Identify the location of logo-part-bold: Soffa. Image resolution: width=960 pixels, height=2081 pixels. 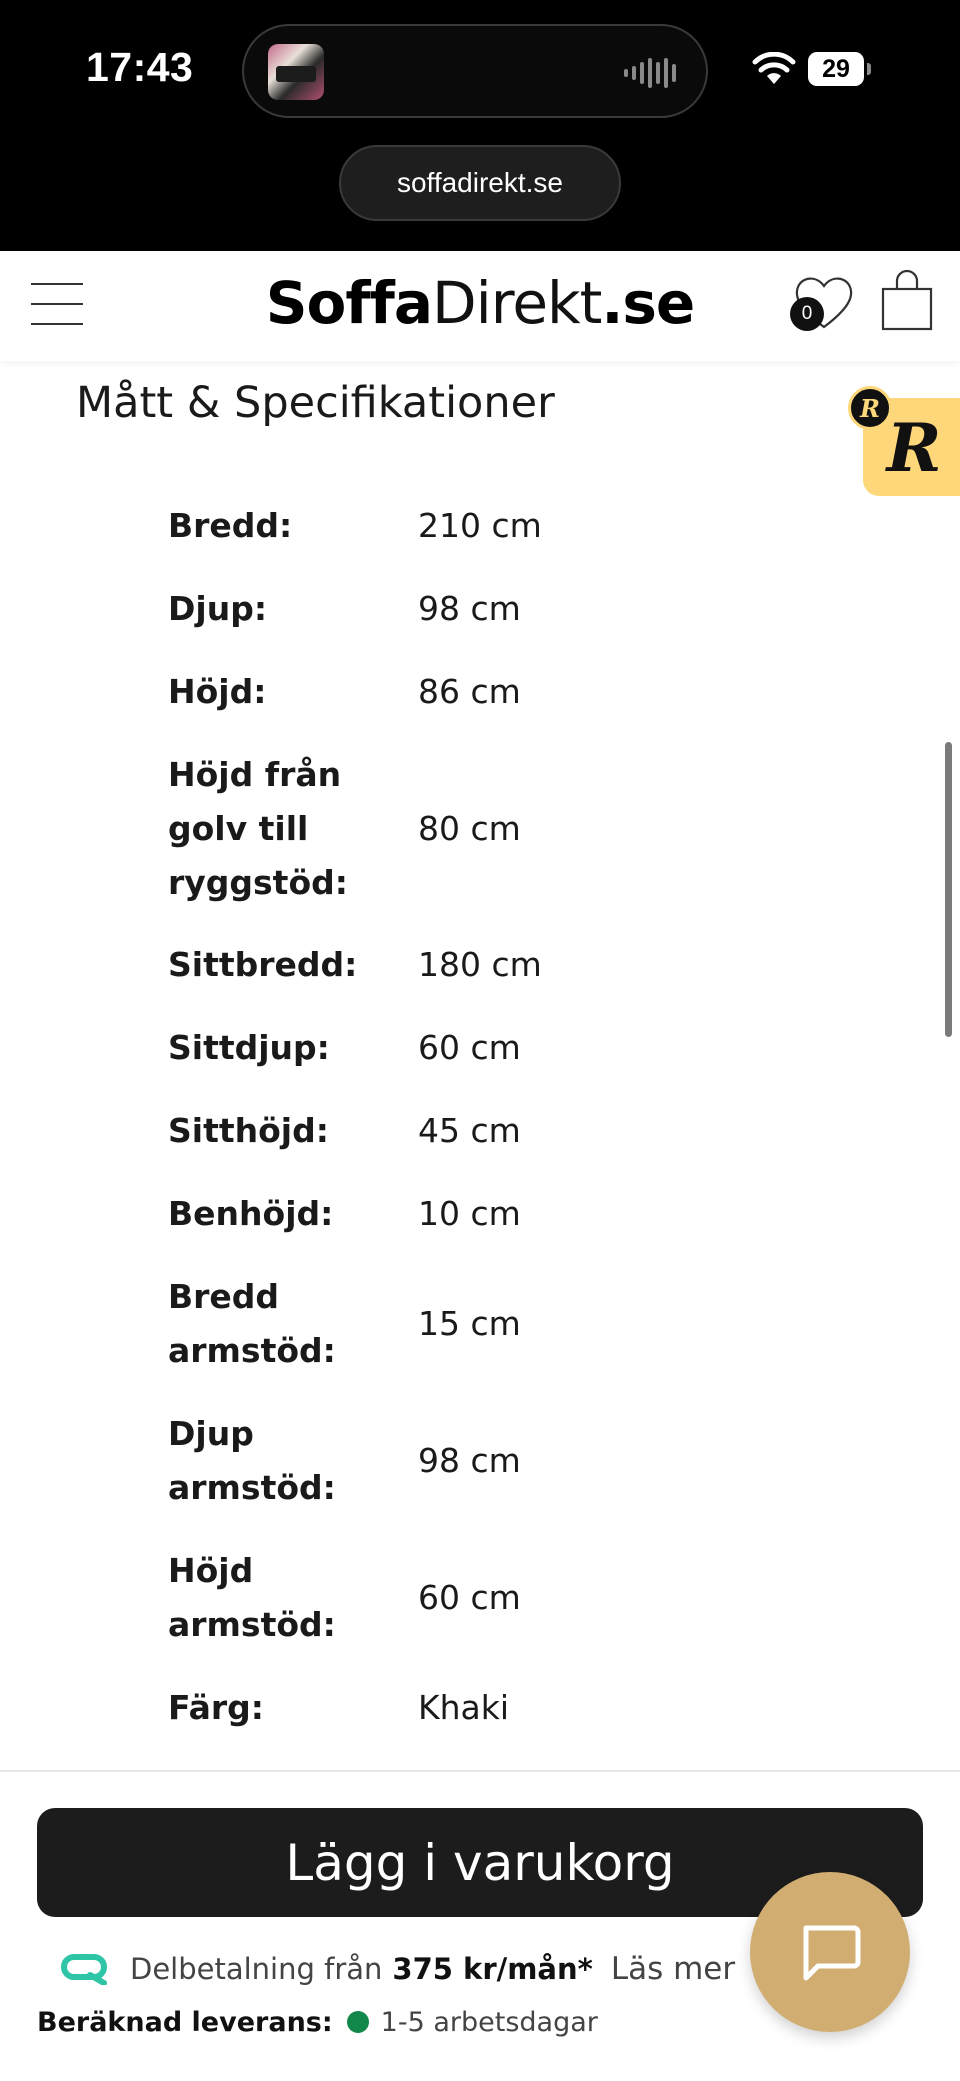
(349, 303).